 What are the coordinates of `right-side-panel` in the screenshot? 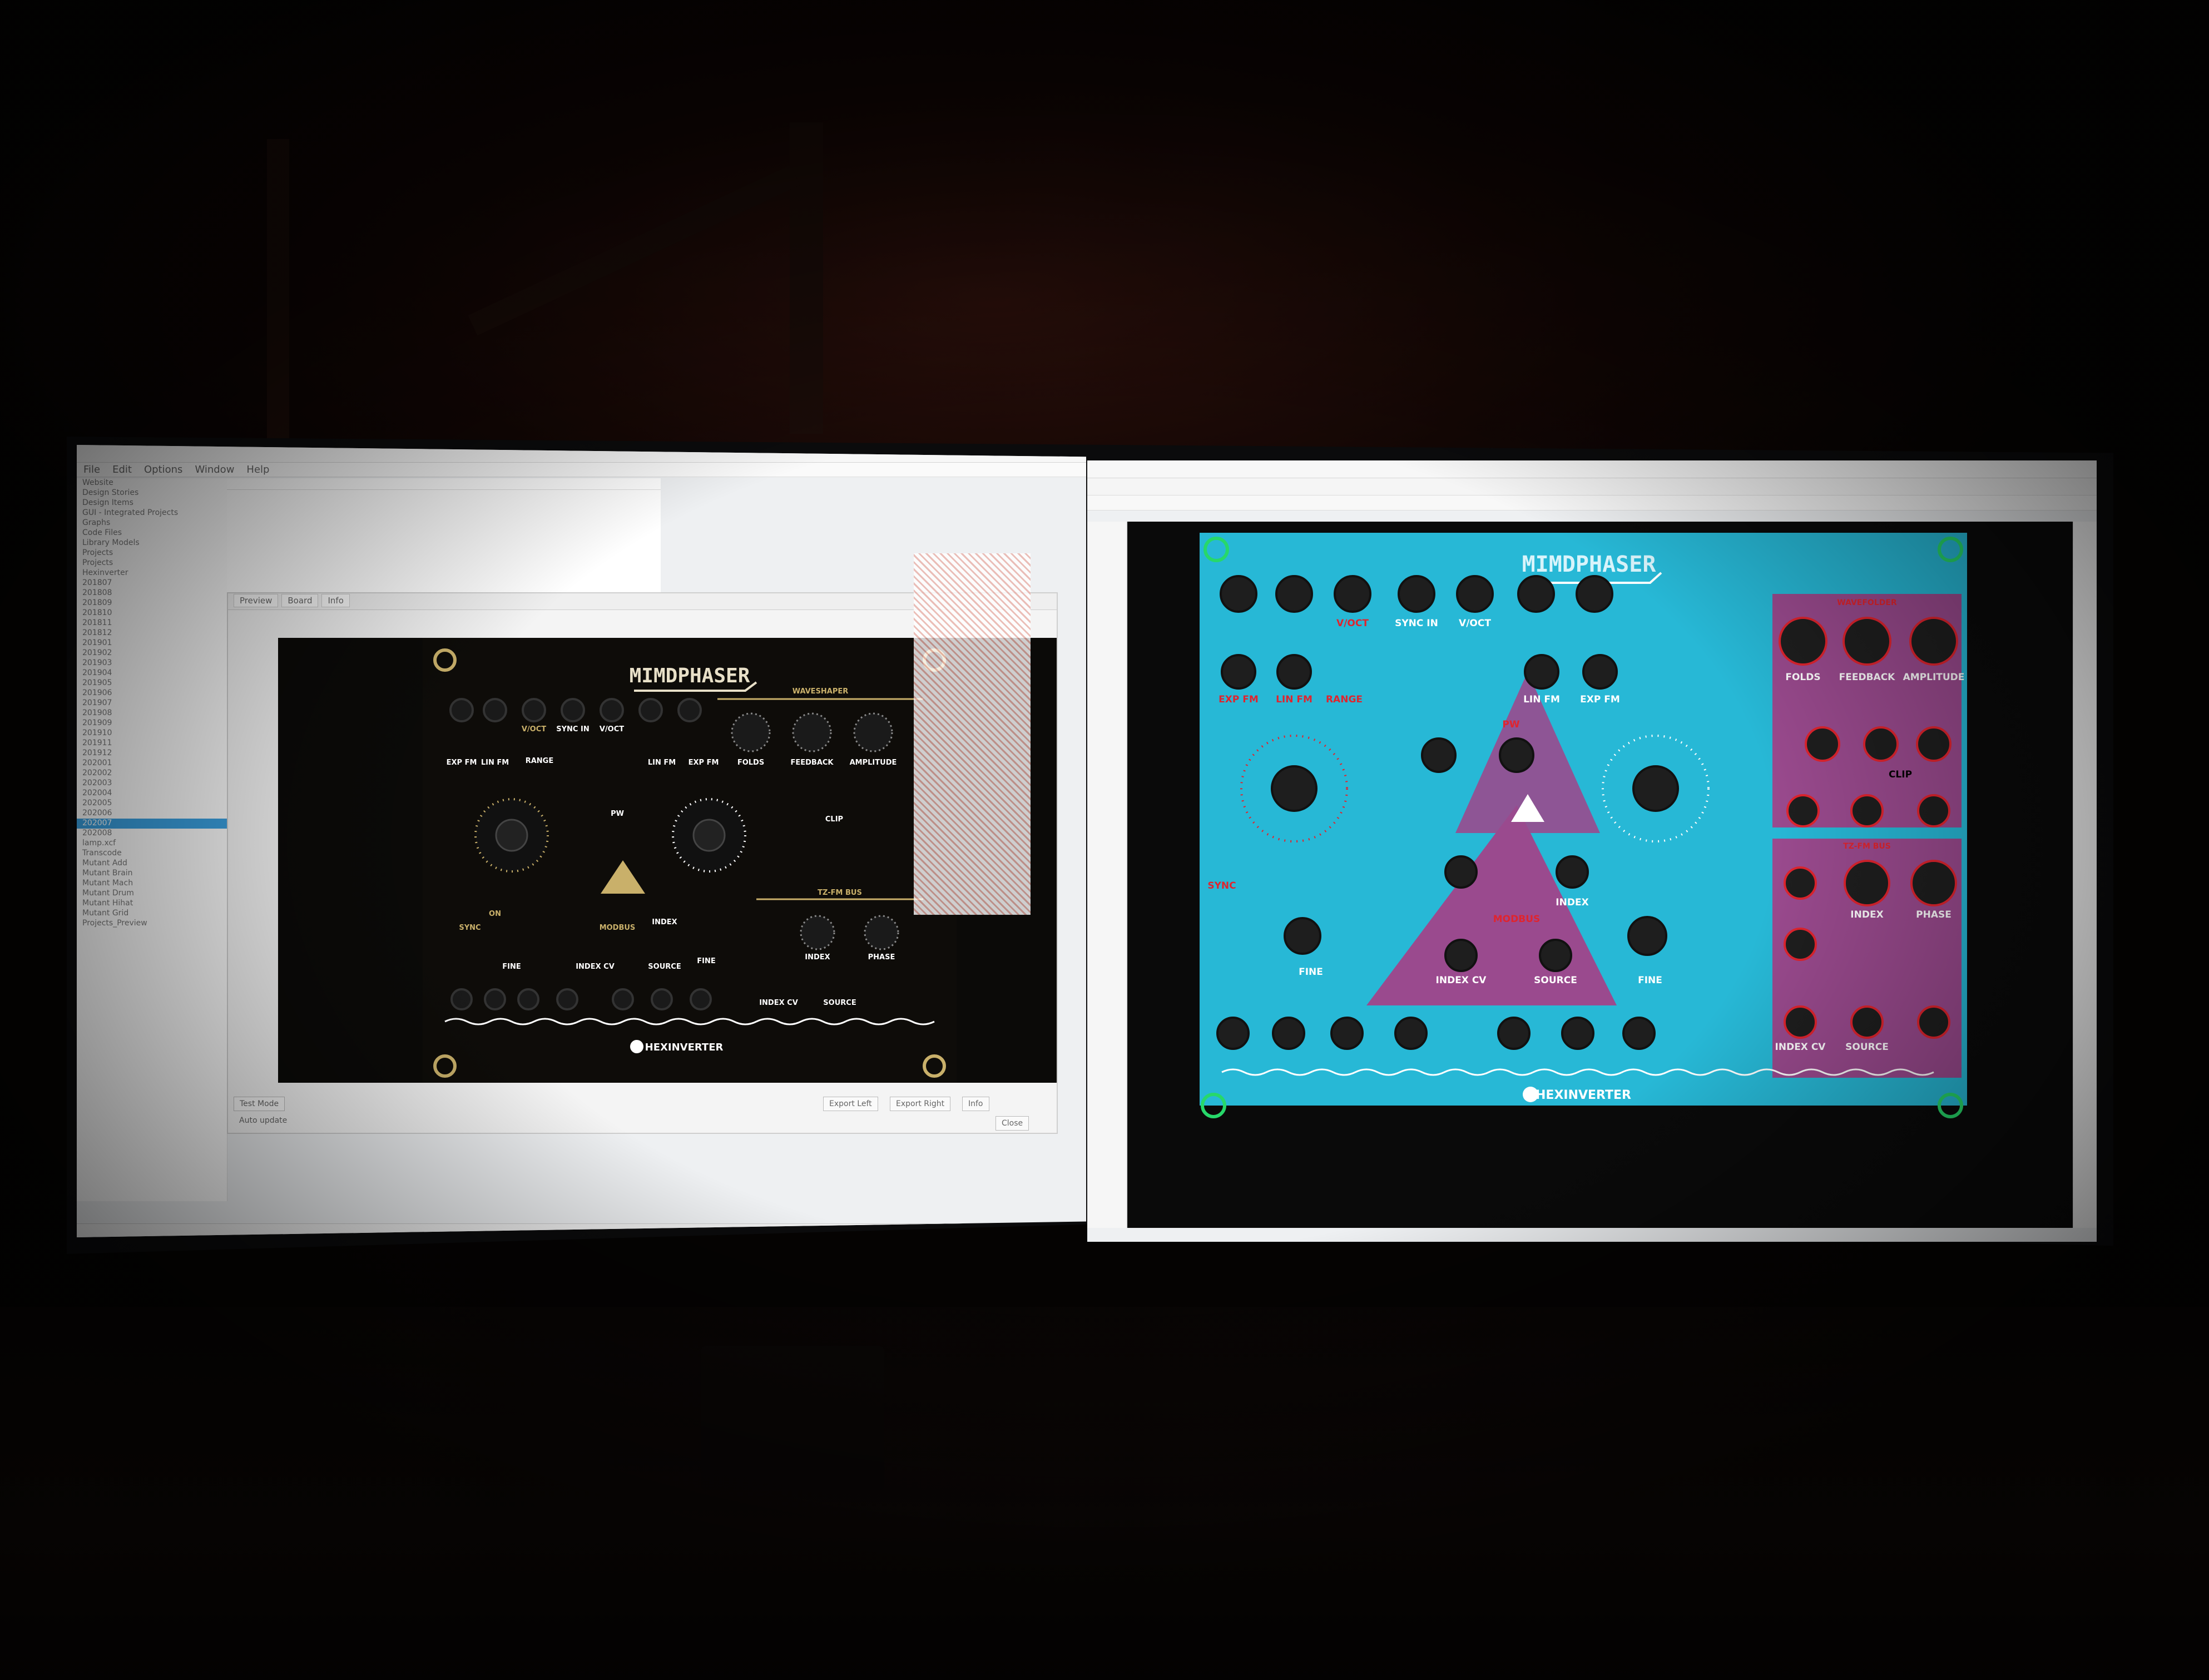 It's located at (2085, 875).